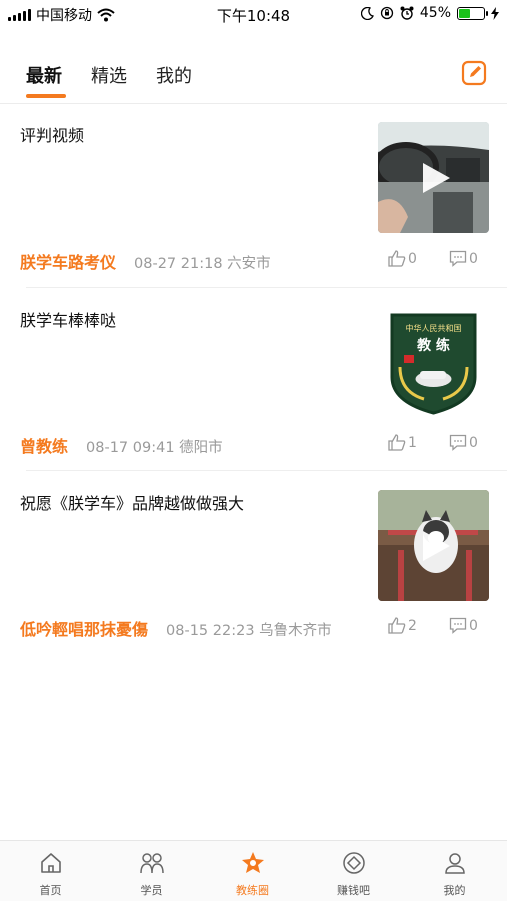 The image size is (507, 901). Describe the element at coordinates (353, 863) in the screenshot. I see `earn-money-icon` at that location.